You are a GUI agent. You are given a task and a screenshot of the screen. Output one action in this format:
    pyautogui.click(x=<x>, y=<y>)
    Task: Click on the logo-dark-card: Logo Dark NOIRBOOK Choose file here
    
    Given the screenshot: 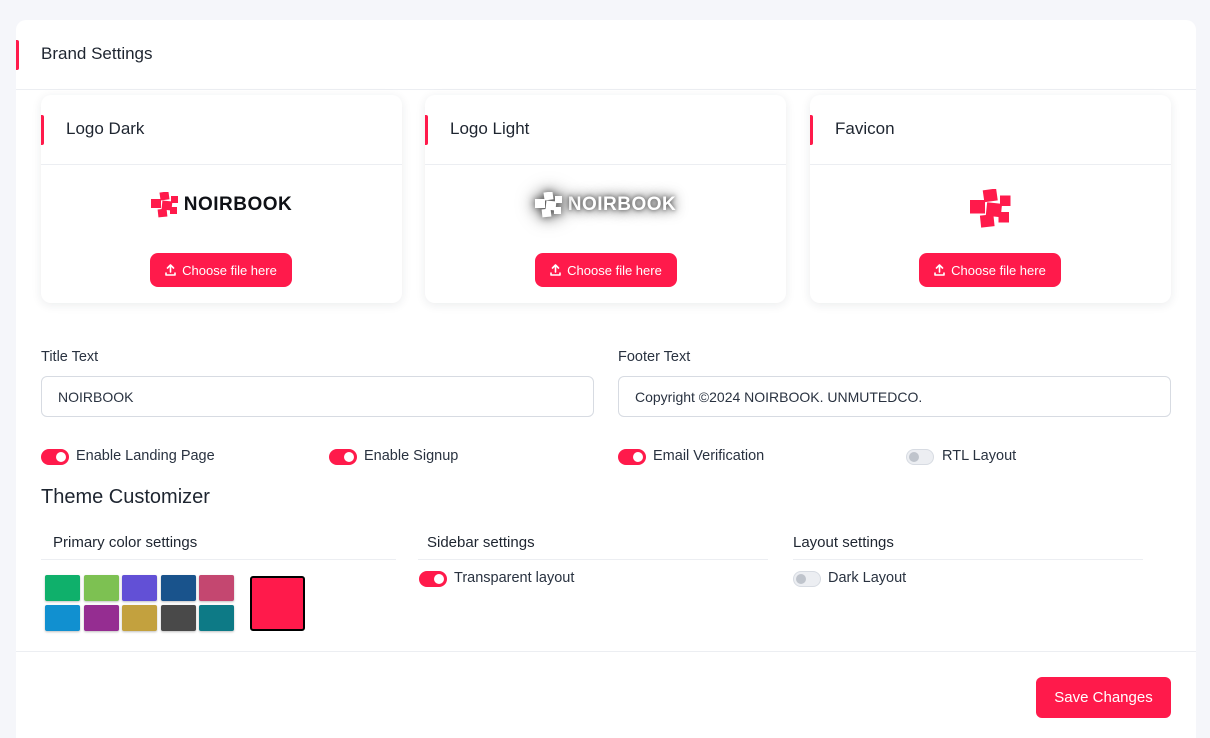 What is the action you would take?
    pyautogui.click(x=221, y=199)
    